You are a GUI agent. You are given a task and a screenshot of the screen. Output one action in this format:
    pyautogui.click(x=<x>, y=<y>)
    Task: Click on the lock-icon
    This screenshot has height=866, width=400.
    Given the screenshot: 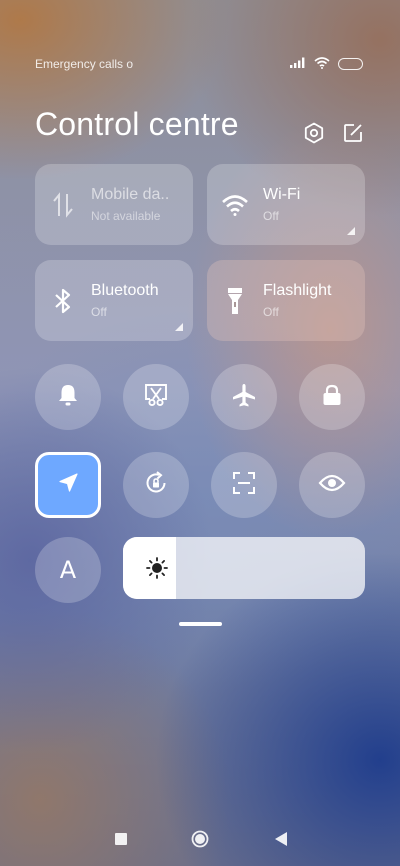 What is the action you would take?
    pyautogui.click(x=332, y=397)
    